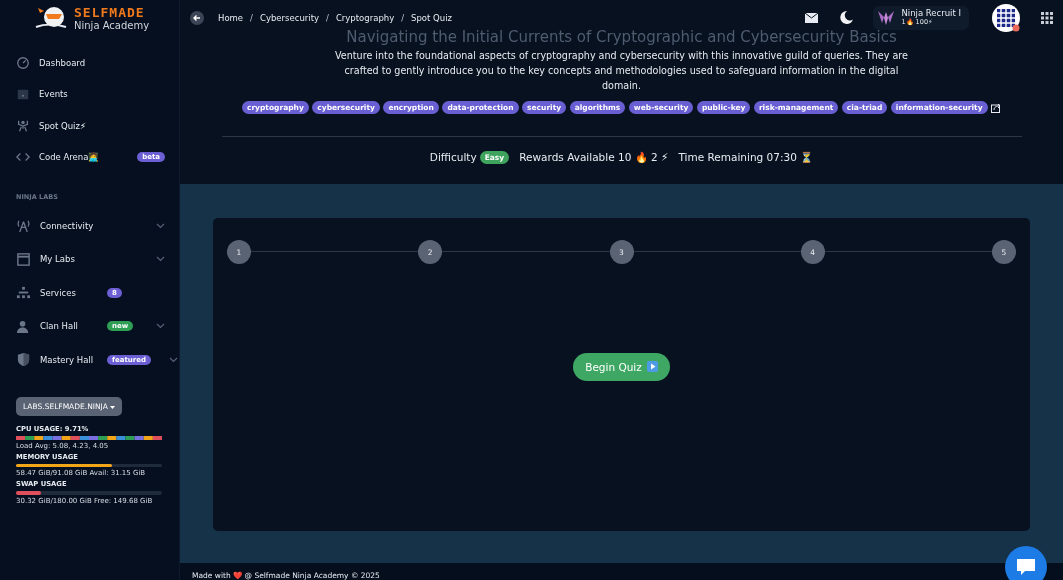 Image resolution: width=1063 pixels, height=580 pixels. I want to click on quiz-description: Venture into the foundational aspects of cryptography and cybersecurity with this innovative guild of queries. They are crafted to gently introduce you to the key concepts and methodologies used to safeguard information in the digital domain., so click(621, 71).